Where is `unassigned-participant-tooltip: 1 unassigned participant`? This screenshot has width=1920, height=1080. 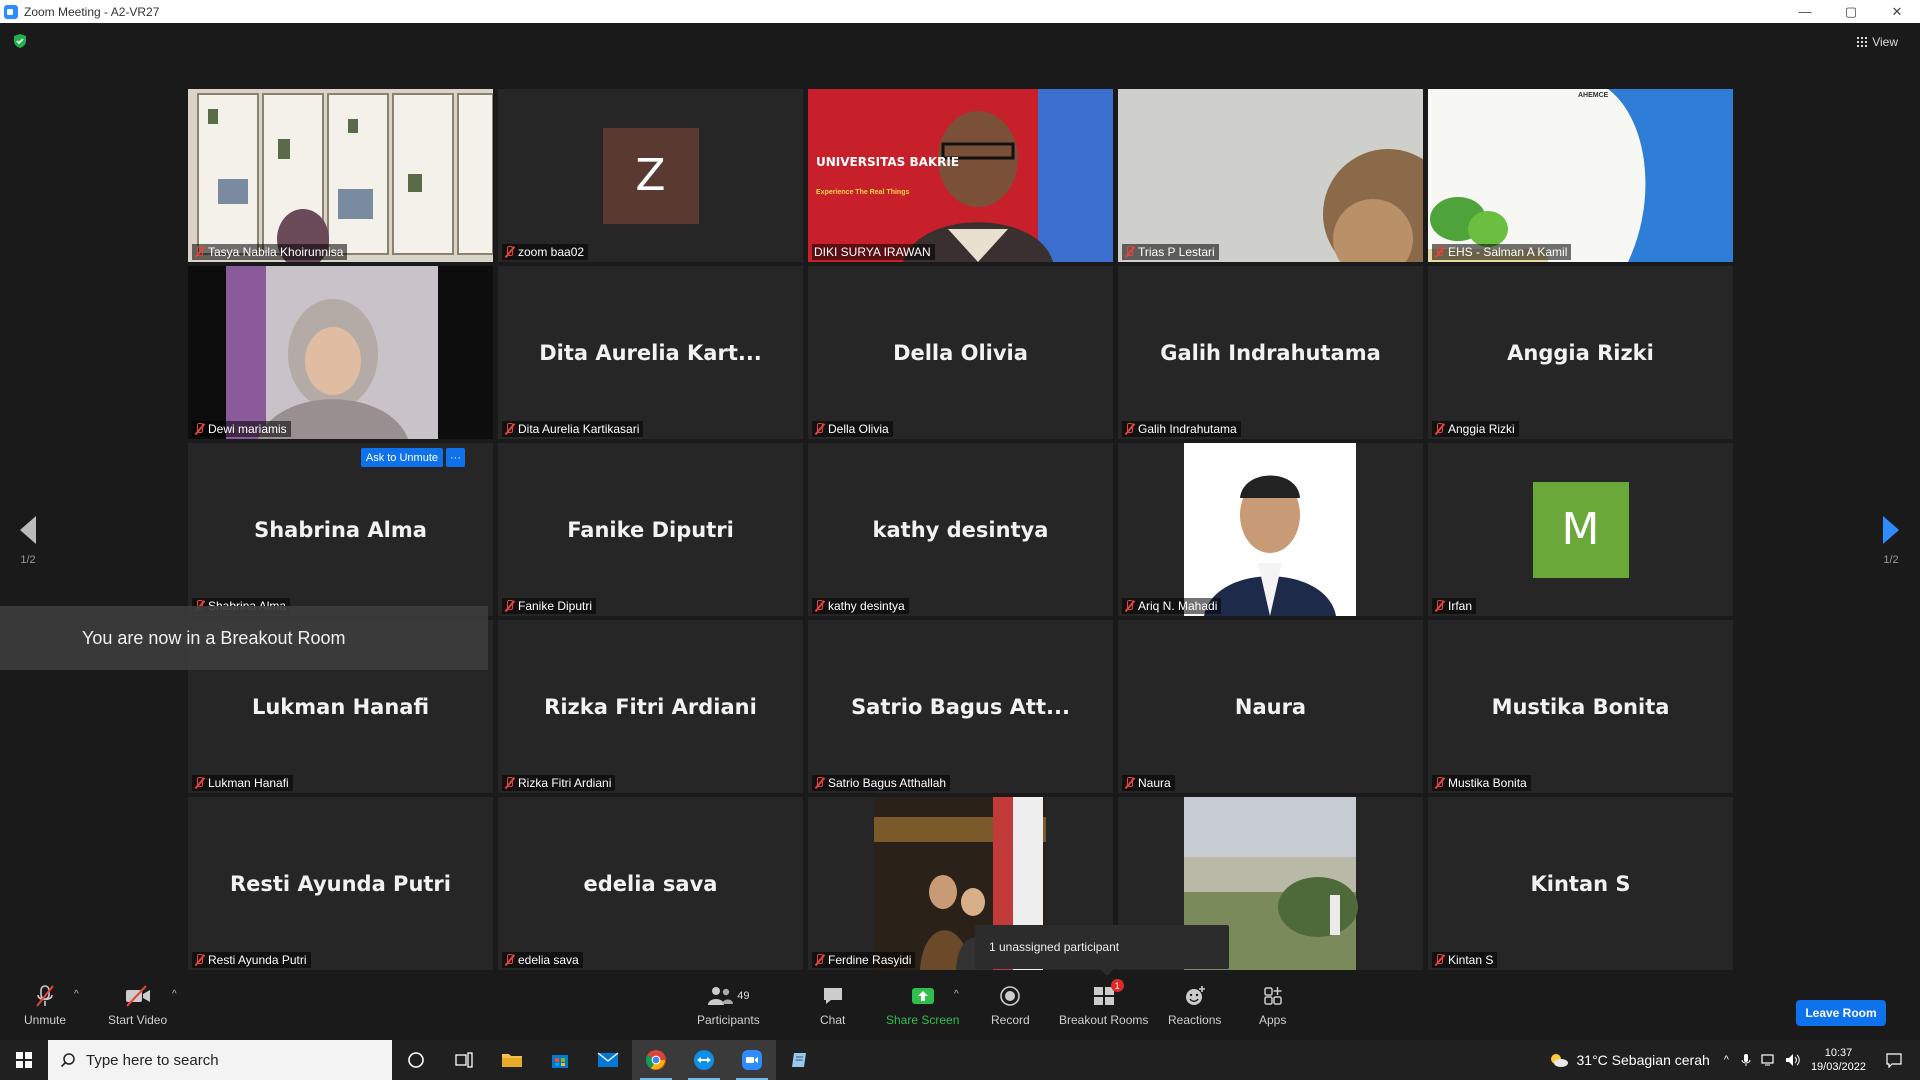
unassigned-participant-tooltip: 1 unassigned participant is located at coordinates (1102, 950).